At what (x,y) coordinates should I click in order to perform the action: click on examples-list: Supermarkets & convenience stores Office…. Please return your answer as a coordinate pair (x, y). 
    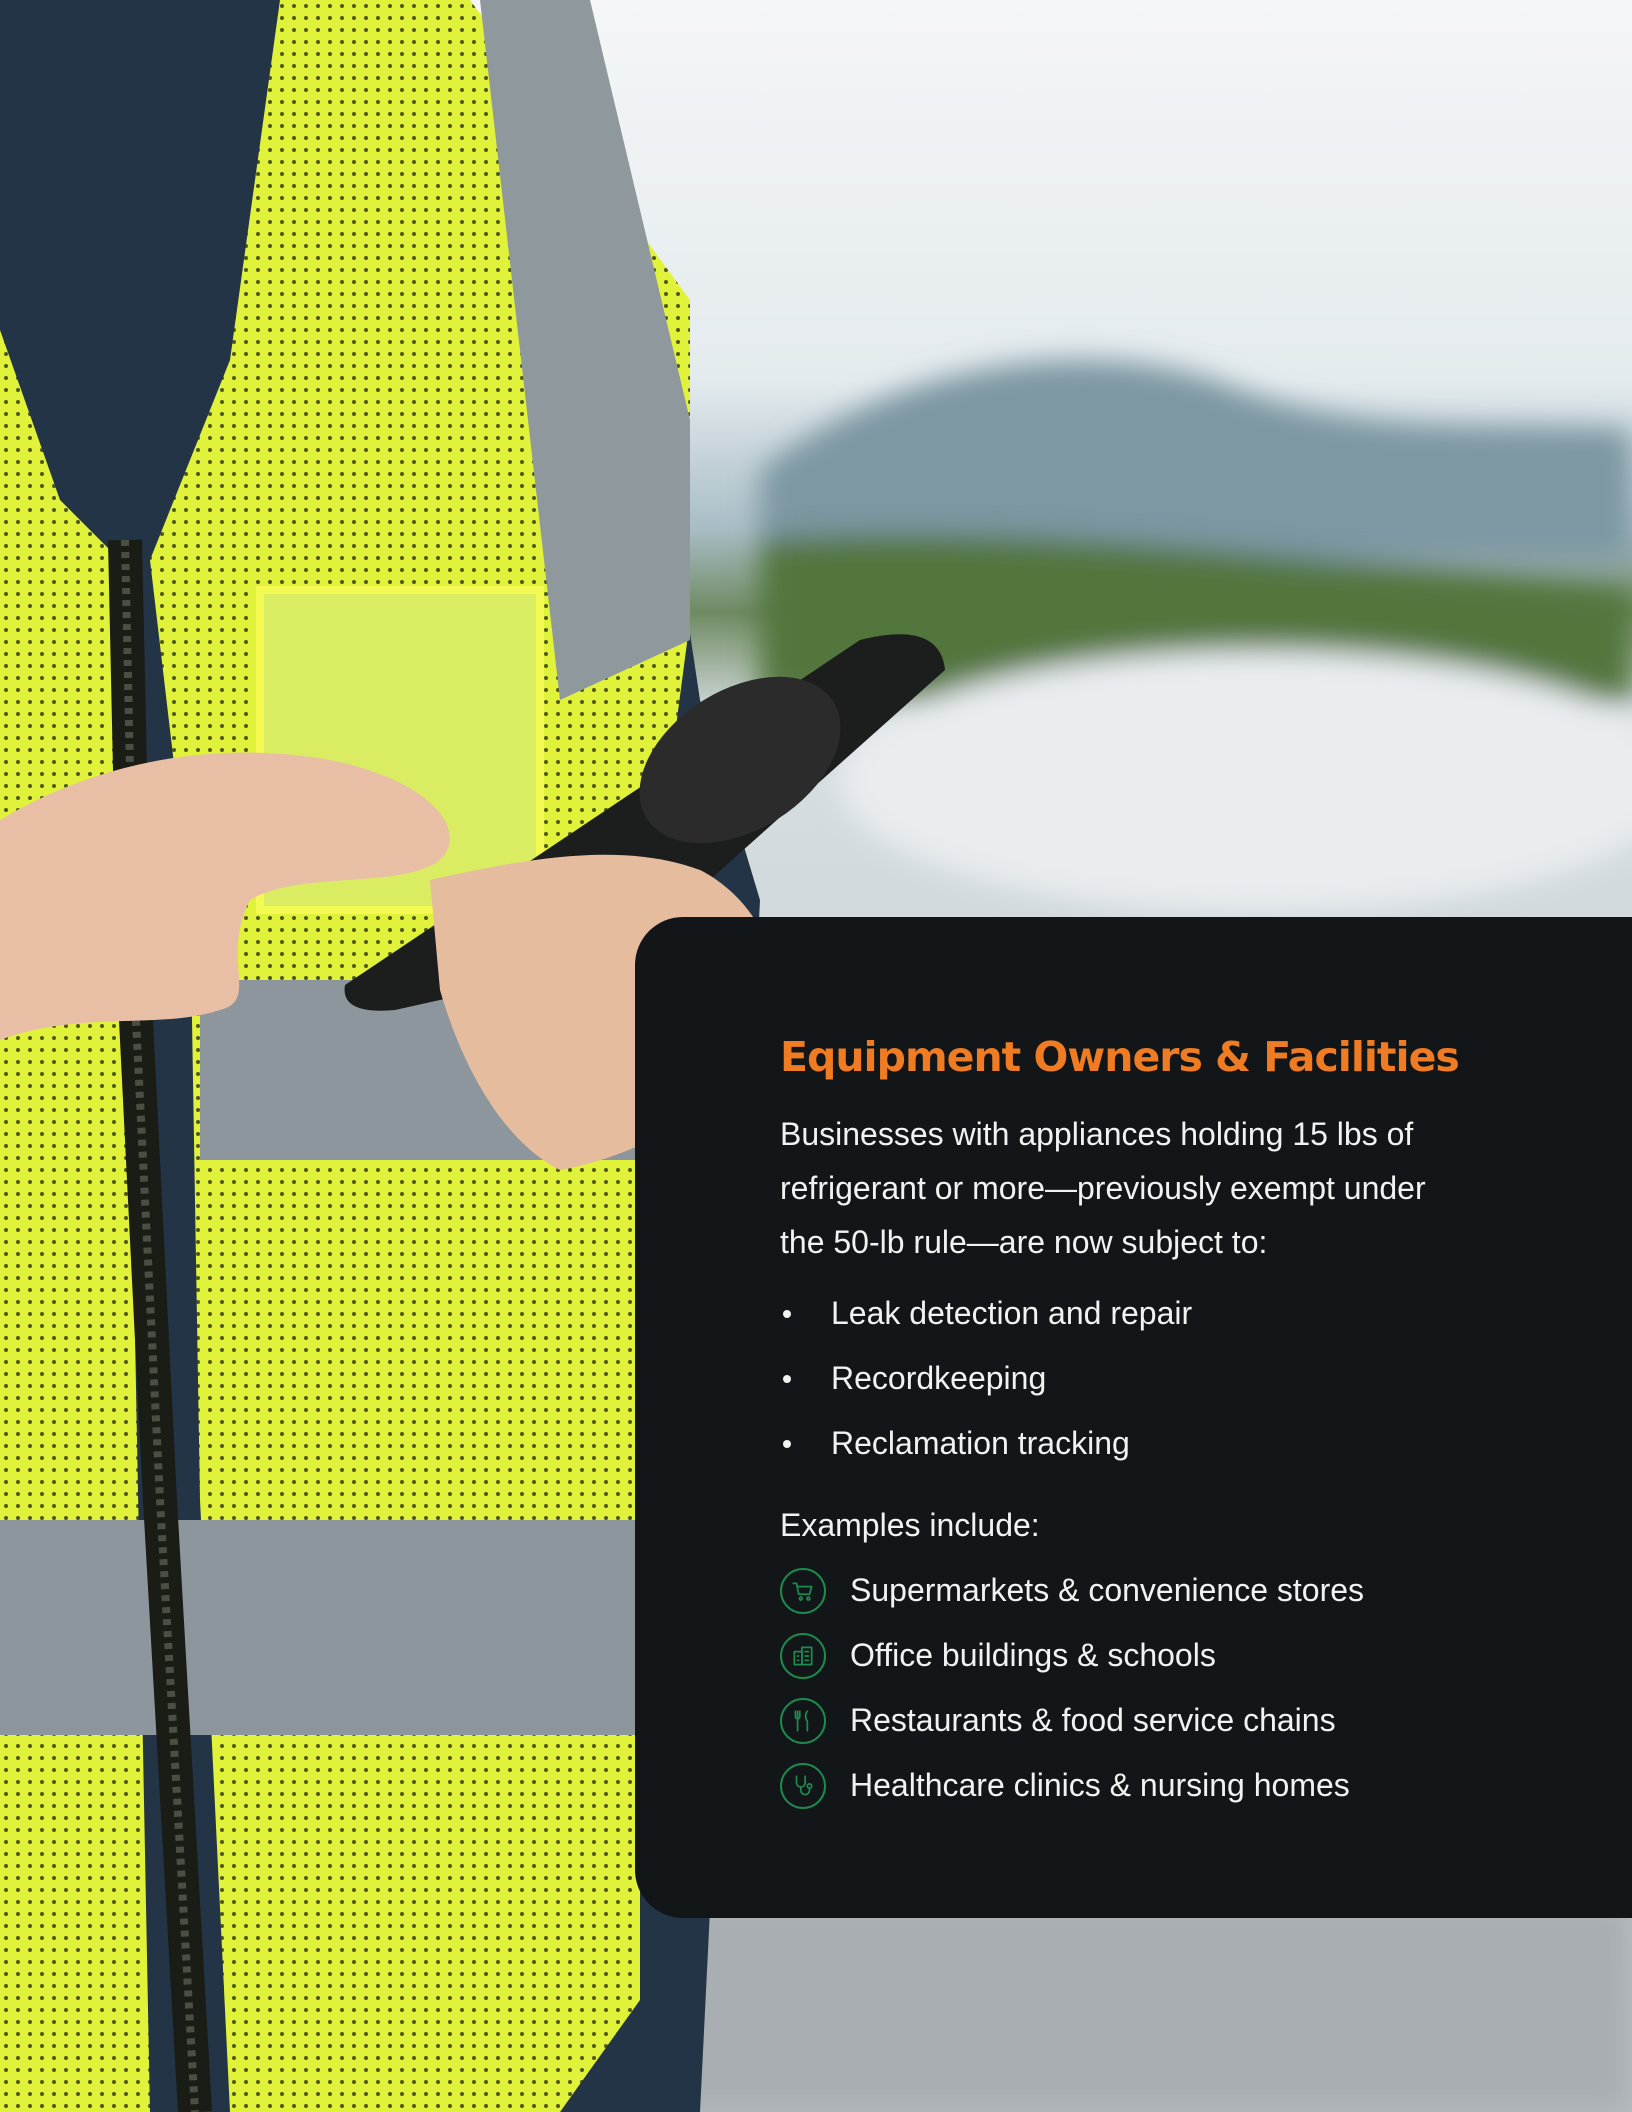
    Looking at the image, I should click on (1131, 1688).